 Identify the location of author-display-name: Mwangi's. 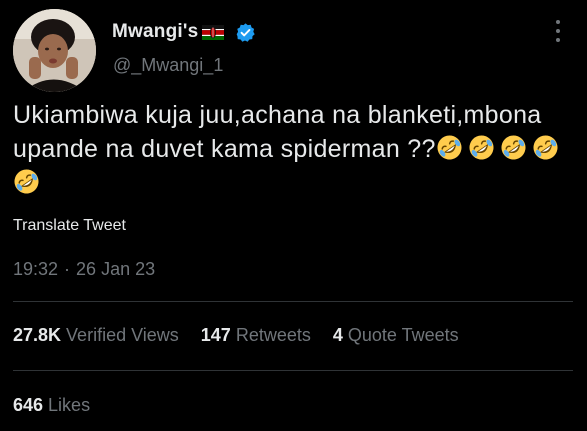
(155, 32).